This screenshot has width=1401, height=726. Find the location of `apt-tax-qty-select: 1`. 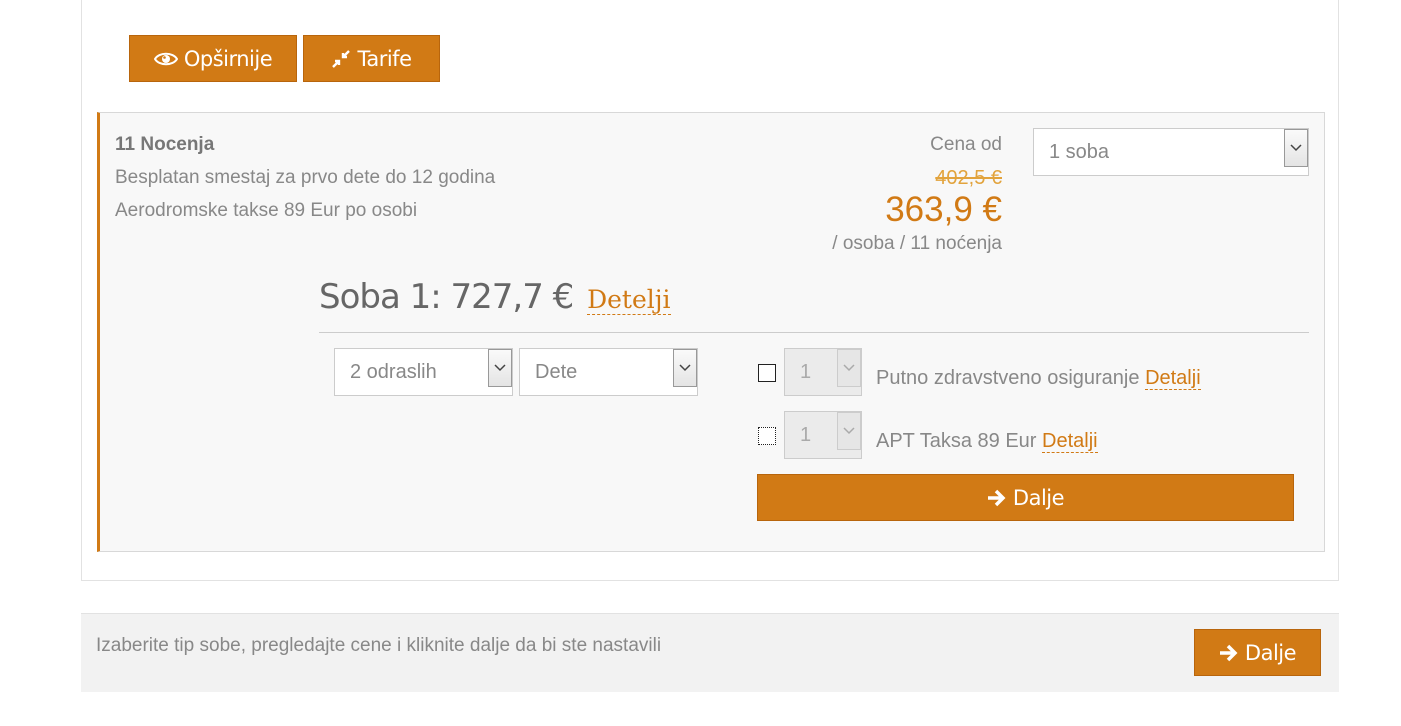

apt-tax-qty-select: 1 is located at coordinates (823, 435).